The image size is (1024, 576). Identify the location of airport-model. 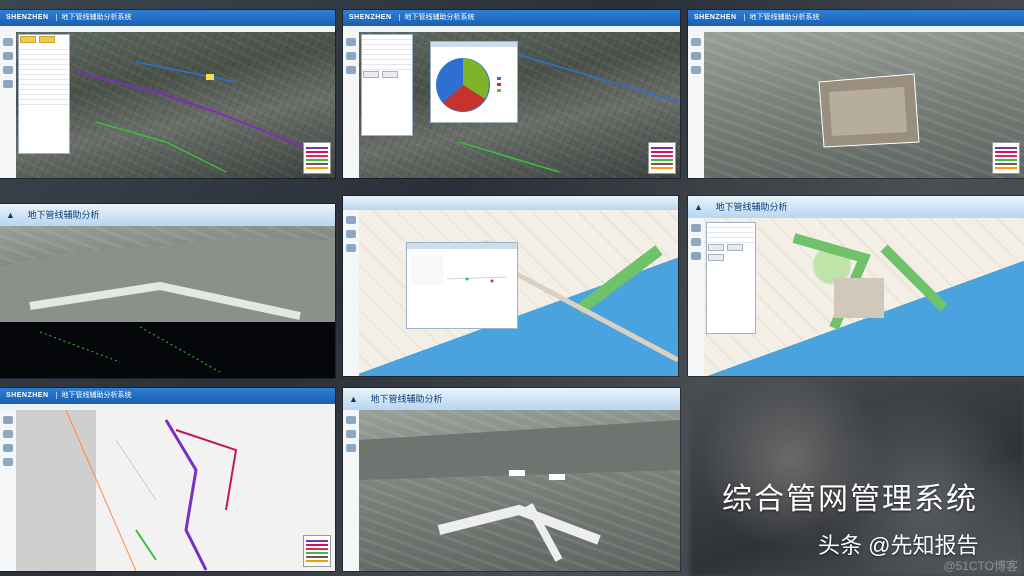
(519, 491).